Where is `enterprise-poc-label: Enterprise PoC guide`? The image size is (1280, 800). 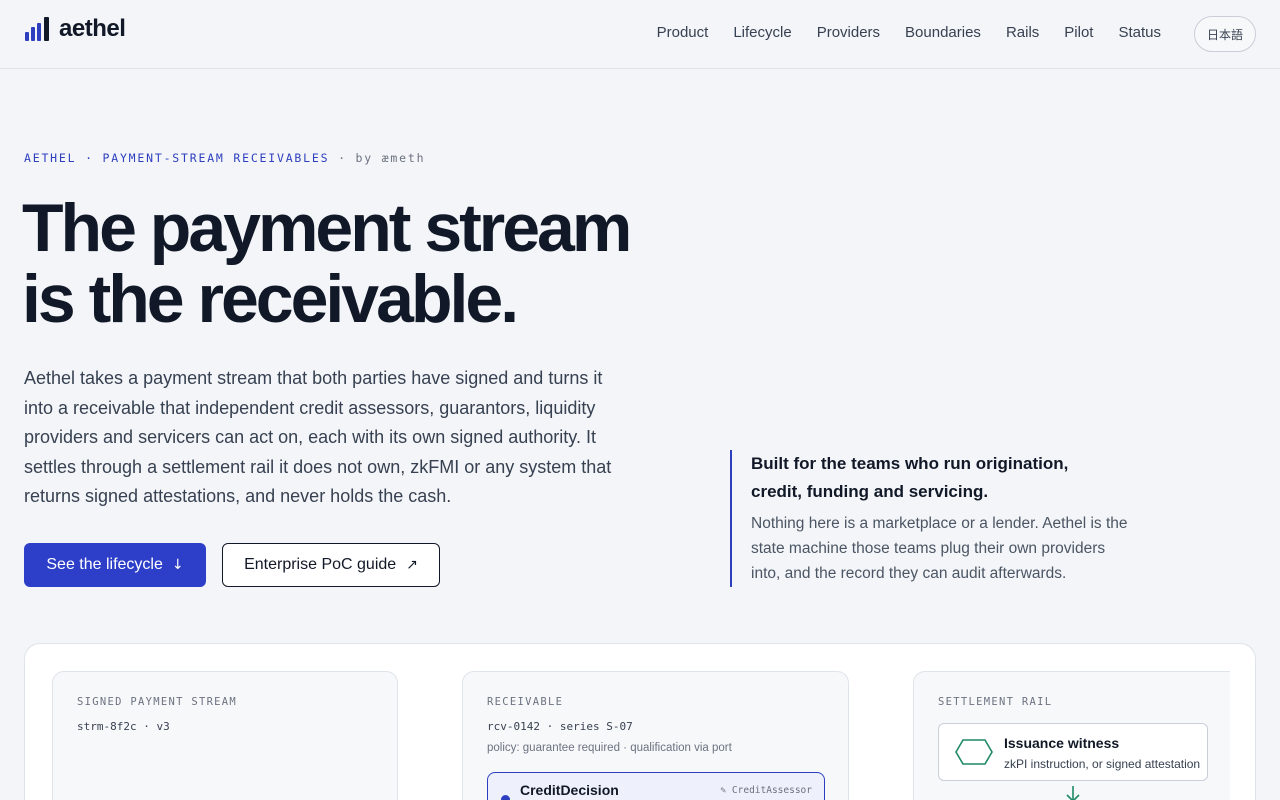 enterprise-poc-label: Enterprise PoC guide is located at coordinates (320, 564).